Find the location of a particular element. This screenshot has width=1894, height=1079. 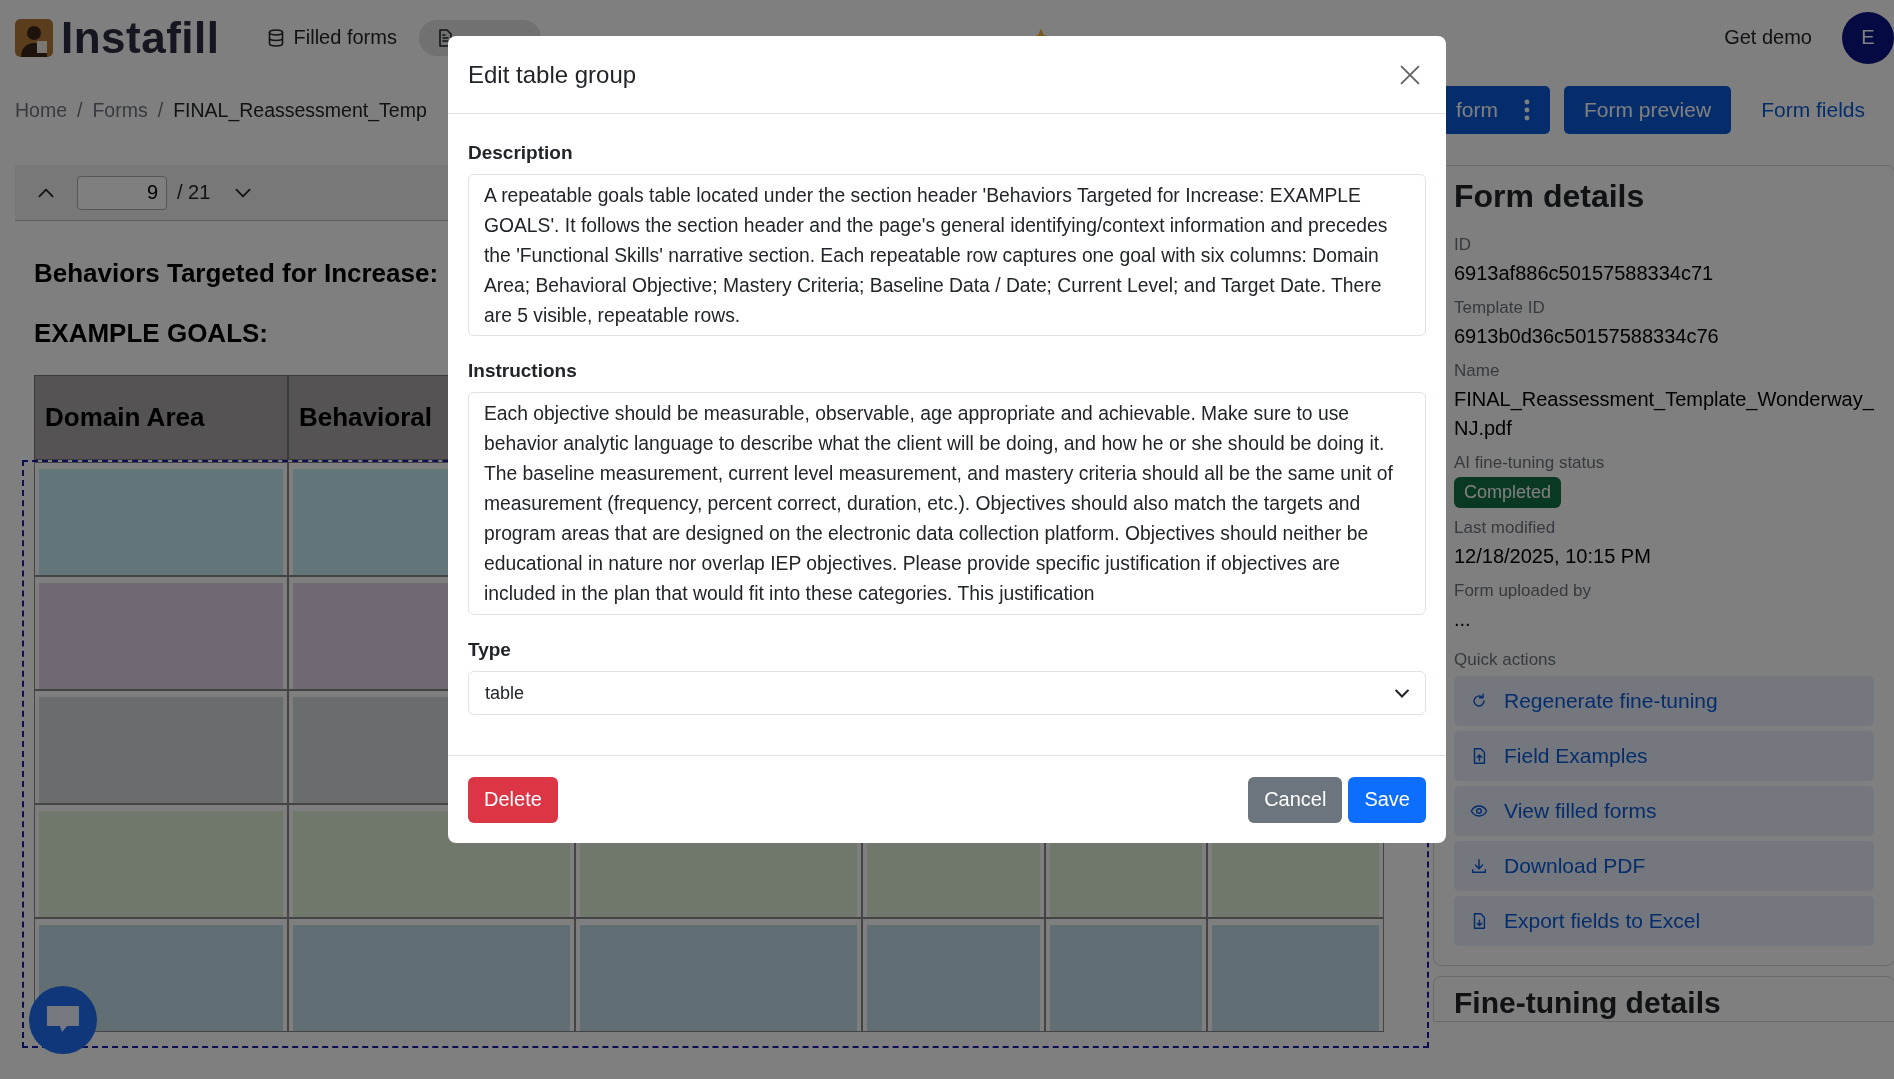

eye-icon is located at coordinates (1479, 811).